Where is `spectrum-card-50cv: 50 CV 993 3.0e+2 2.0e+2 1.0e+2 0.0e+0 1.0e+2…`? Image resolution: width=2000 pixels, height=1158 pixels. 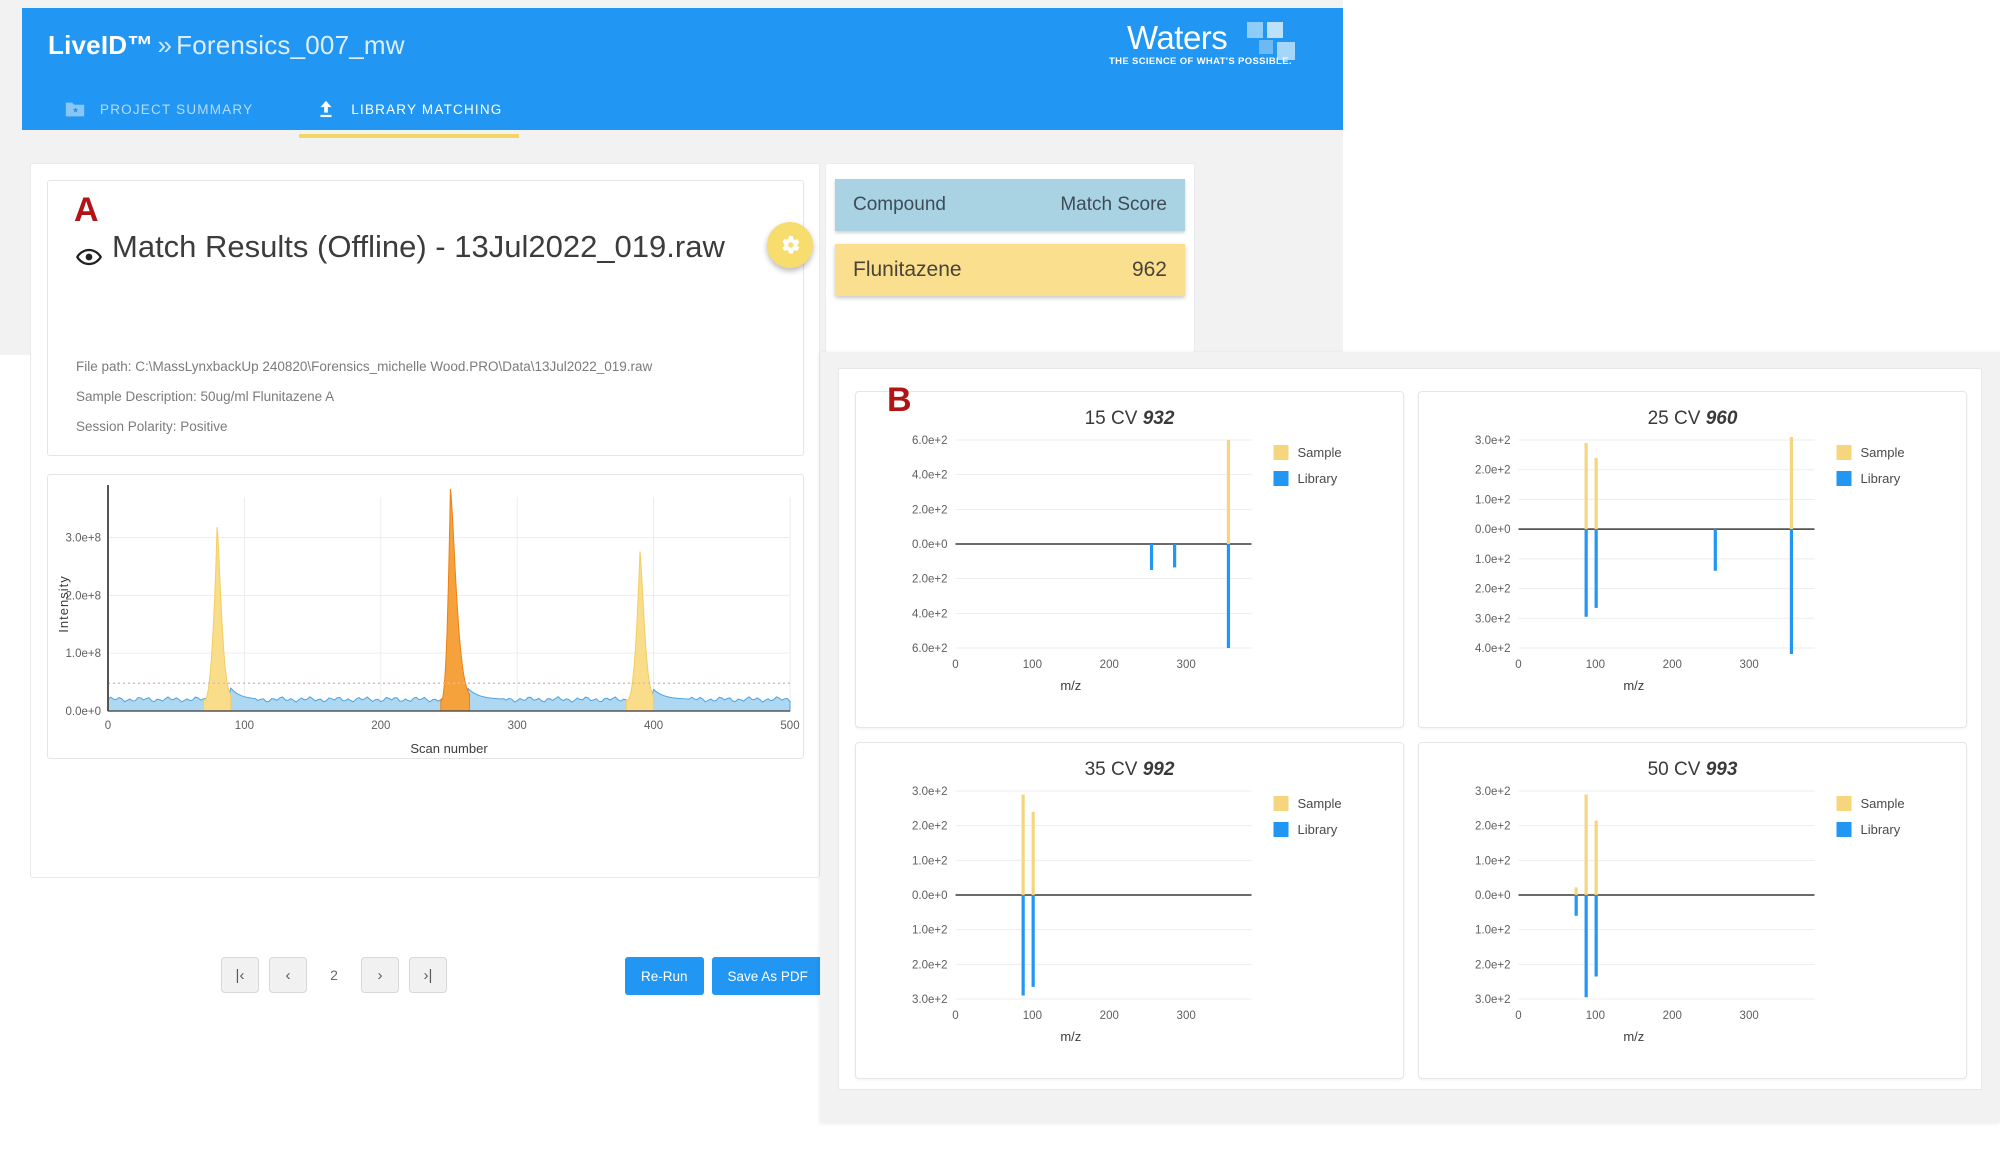
spectrum-card-50cv: 50 CV 993 3.0e+2 2.0e+2 1.0e+2 0.0e+0 1.0e+2… is located at coordinates (1692, 910).